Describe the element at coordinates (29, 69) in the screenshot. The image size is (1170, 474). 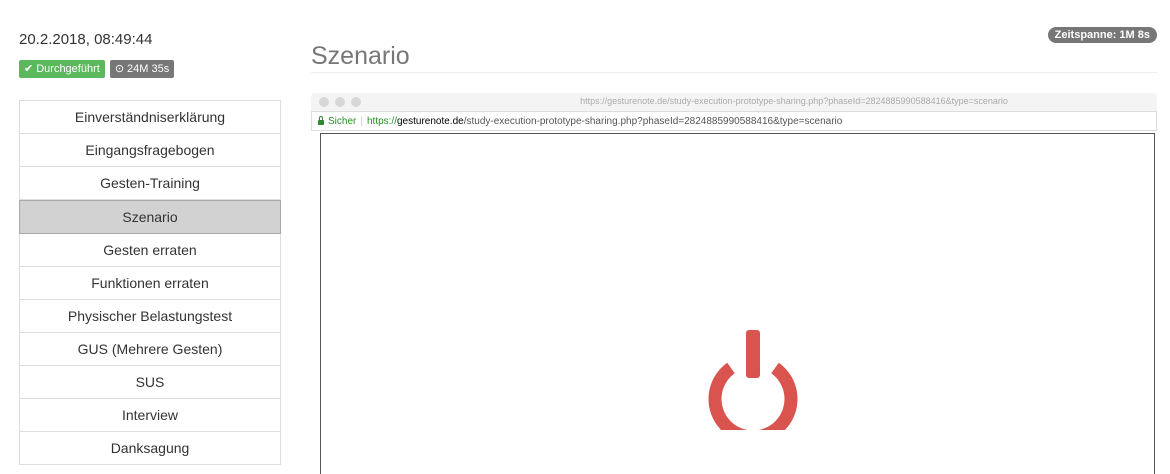
I see `check-icon: ✔` at that location.